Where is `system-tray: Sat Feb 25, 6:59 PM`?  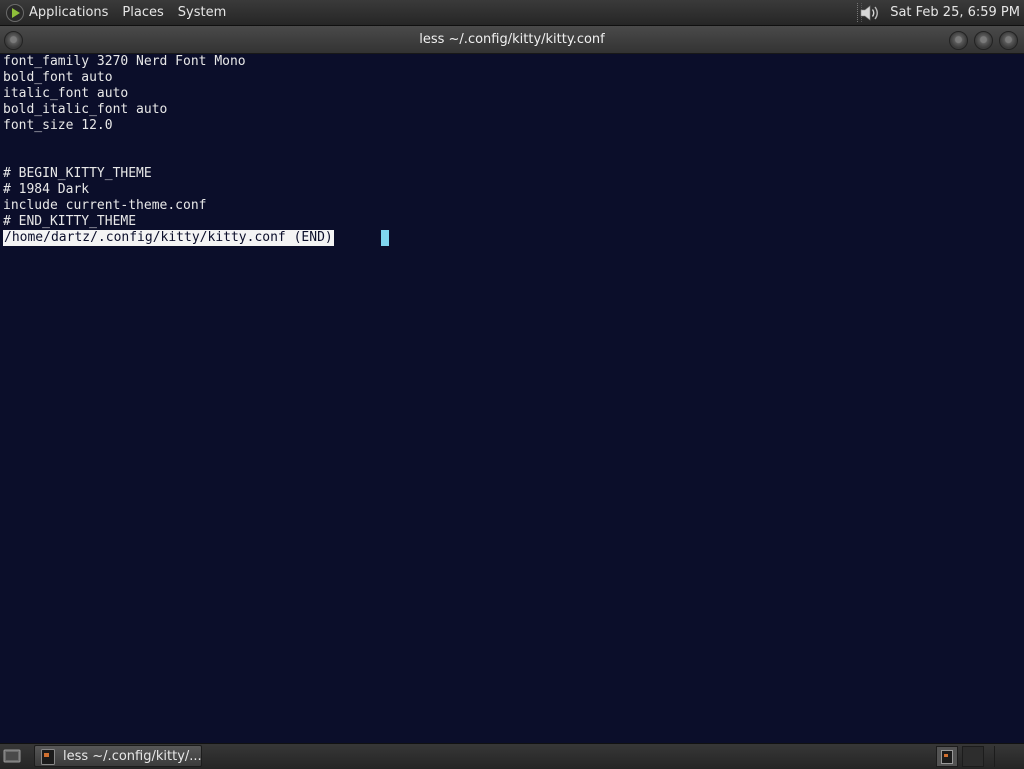
system-tray: Sat Feb 25, 6:59 PM is located at coordinates (940, 12).